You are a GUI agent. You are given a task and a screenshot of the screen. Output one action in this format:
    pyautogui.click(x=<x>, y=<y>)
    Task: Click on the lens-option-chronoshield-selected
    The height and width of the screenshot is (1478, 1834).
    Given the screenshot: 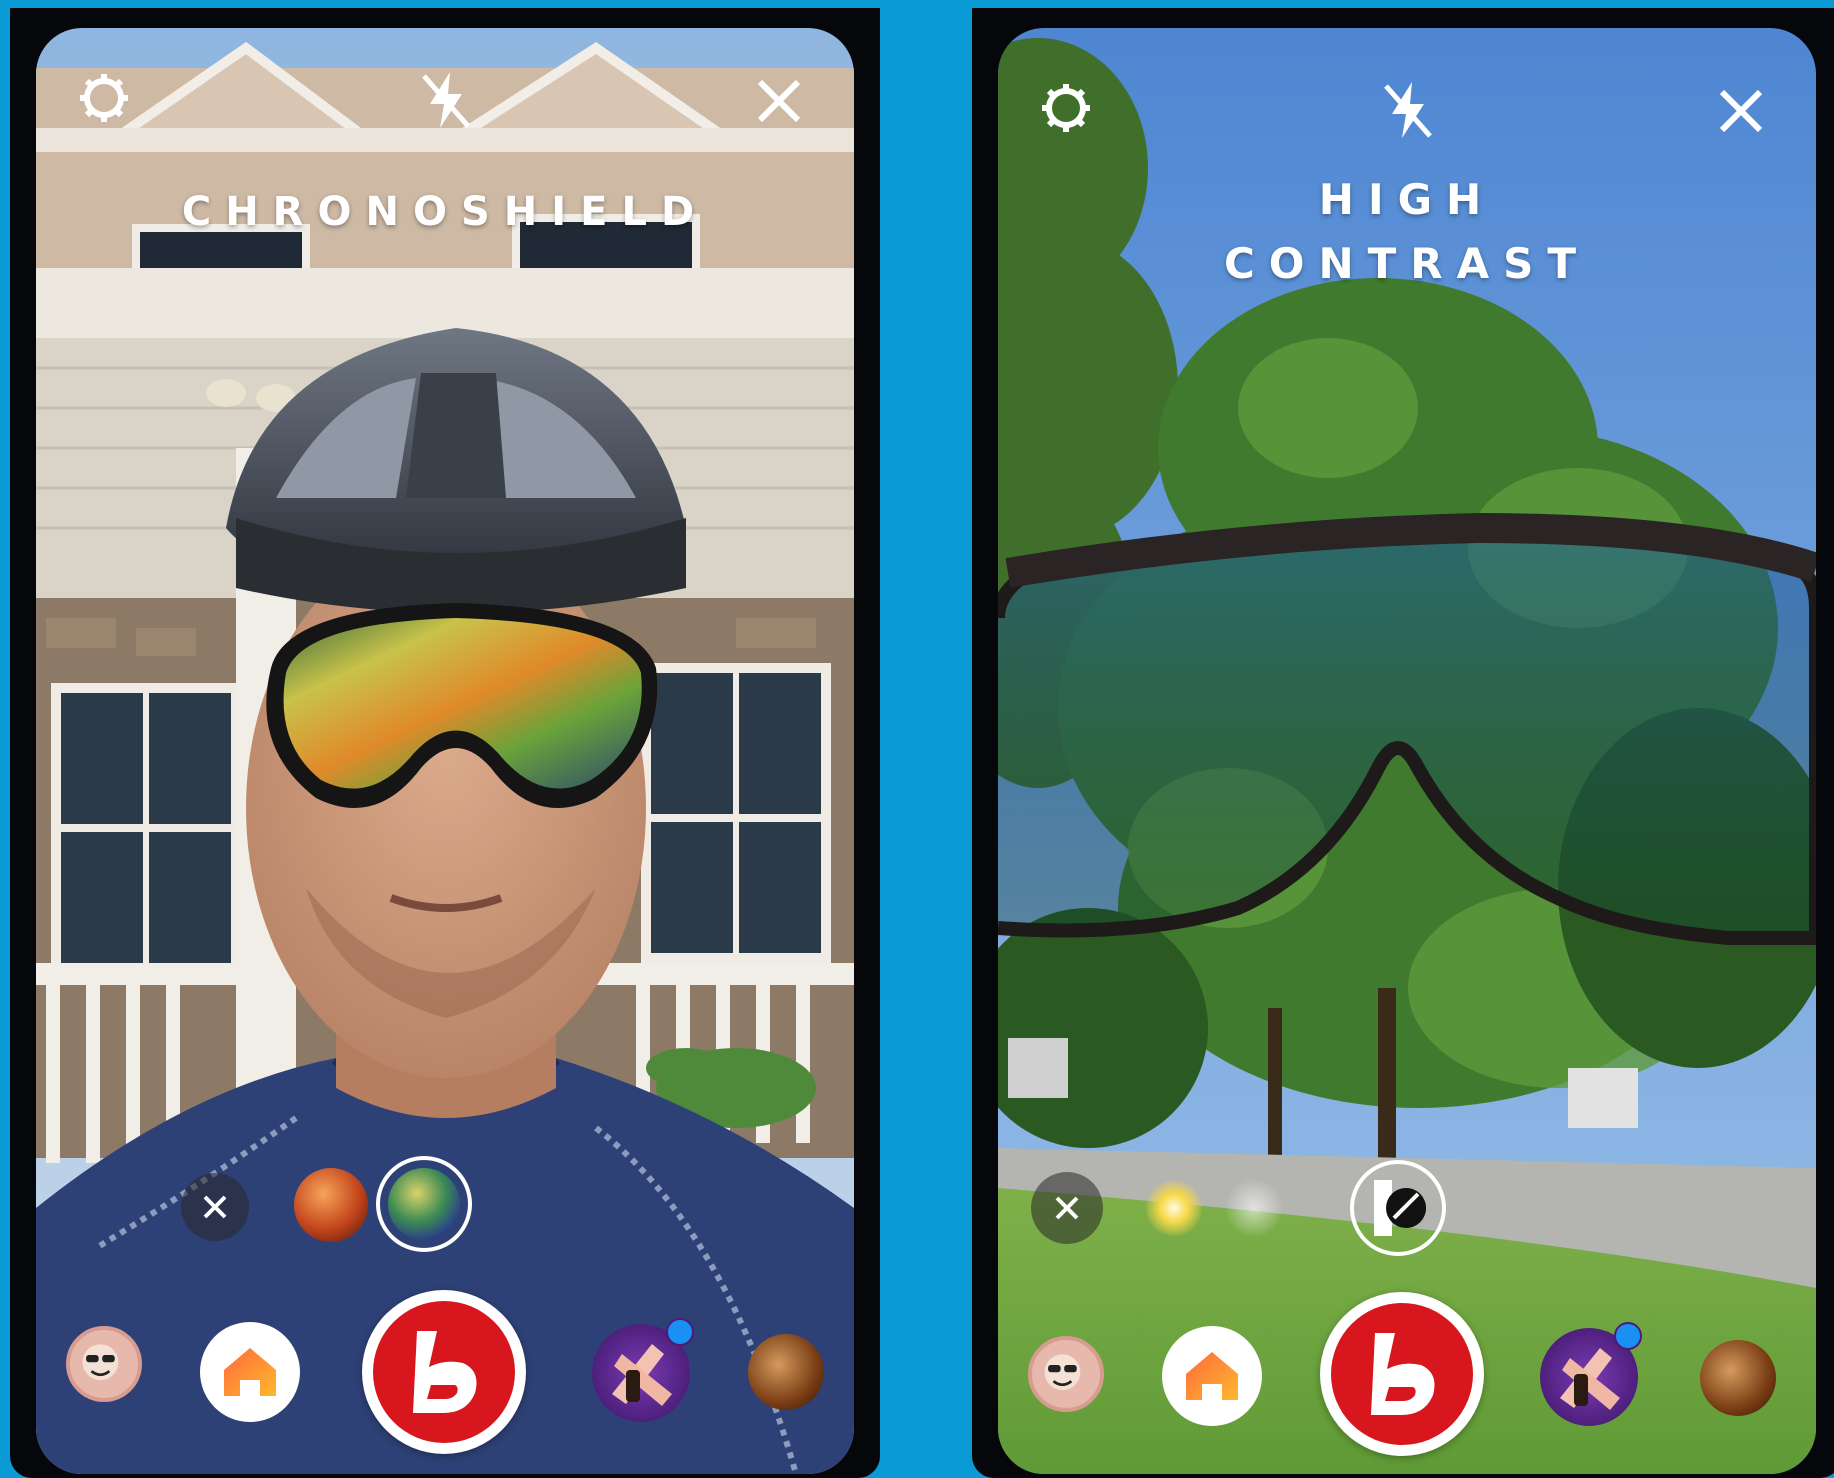 What is the action you would take?
    pyautogui.click(x=424, y=1204)
    